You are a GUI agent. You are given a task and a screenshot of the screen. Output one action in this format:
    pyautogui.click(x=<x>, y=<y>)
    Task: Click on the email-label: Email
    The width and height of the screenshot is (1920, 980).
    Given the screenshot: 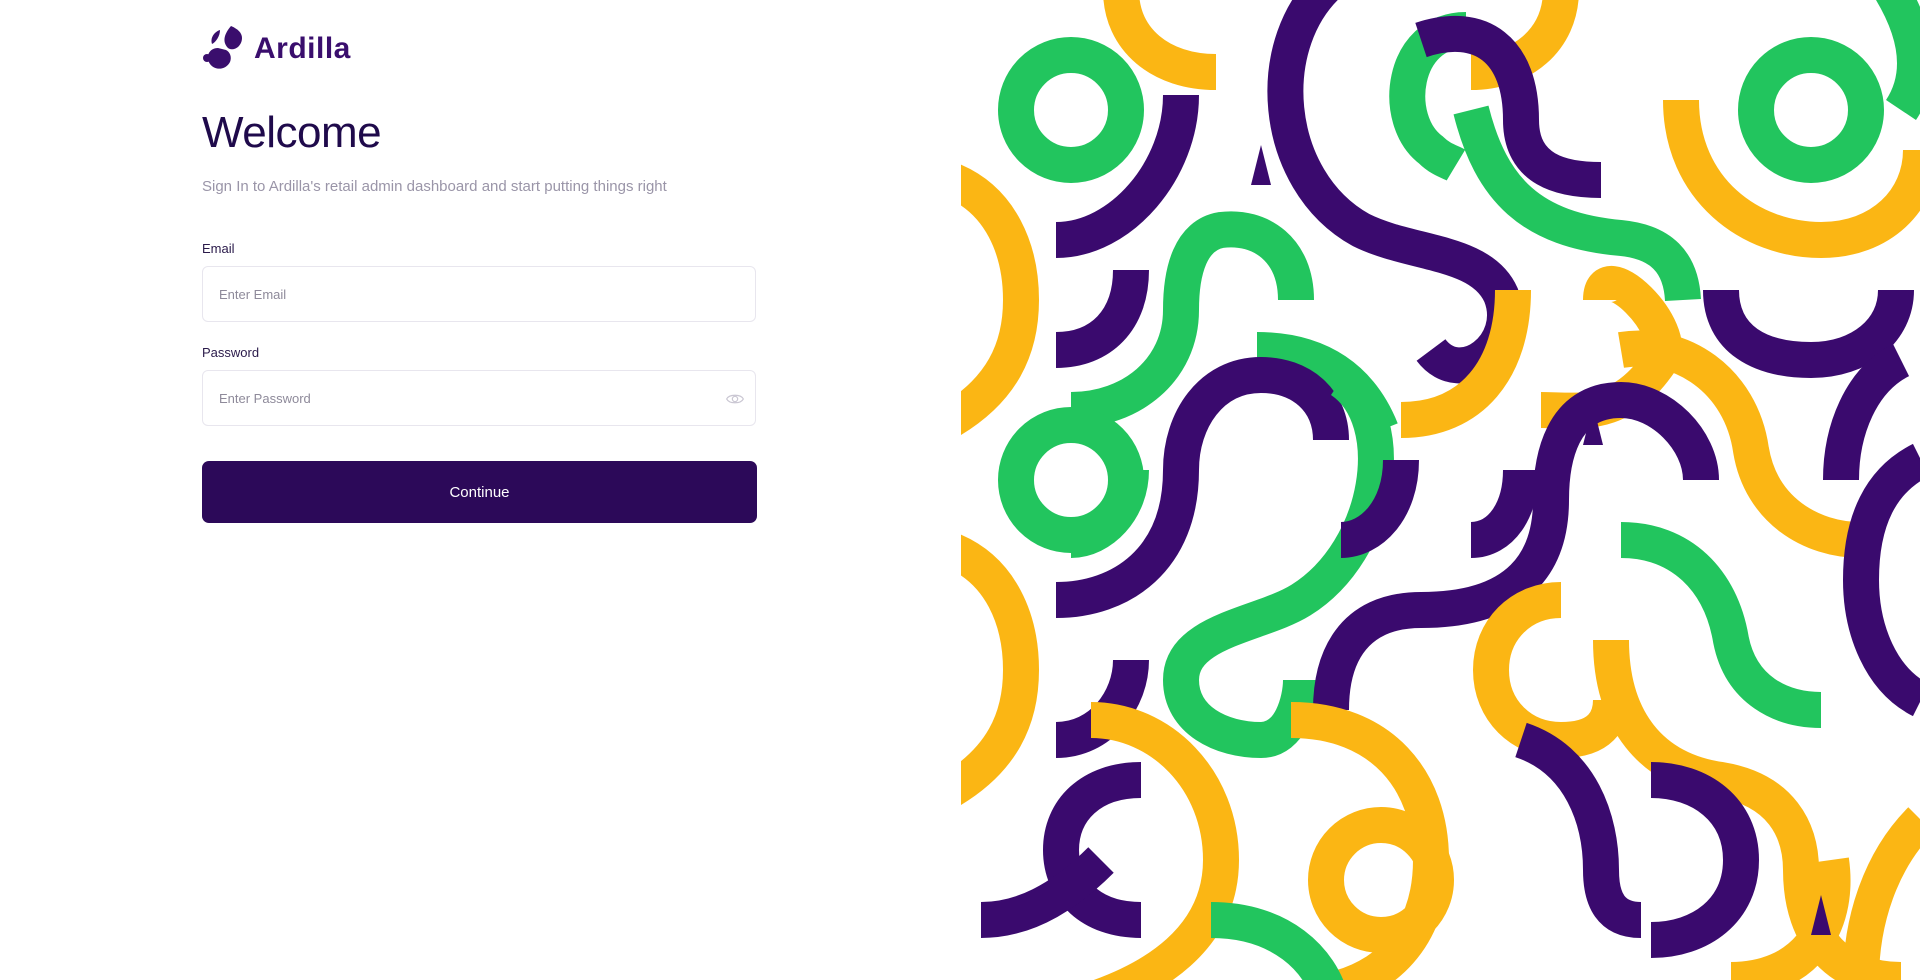 What is the action you would take?
    pyautogui.click(x=218, y=248)
    